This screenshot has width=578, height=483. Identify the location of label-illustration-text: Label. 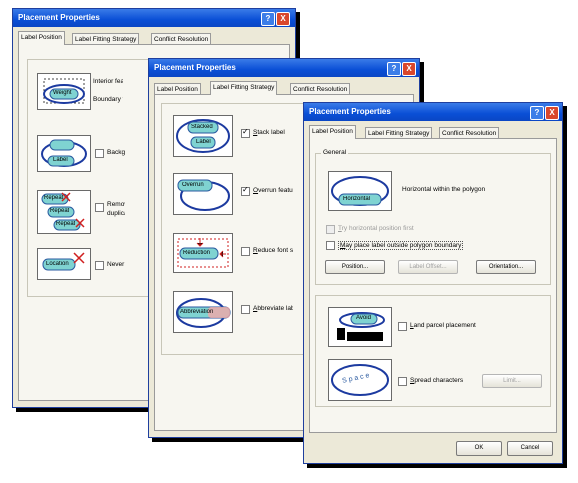
(60, 160).